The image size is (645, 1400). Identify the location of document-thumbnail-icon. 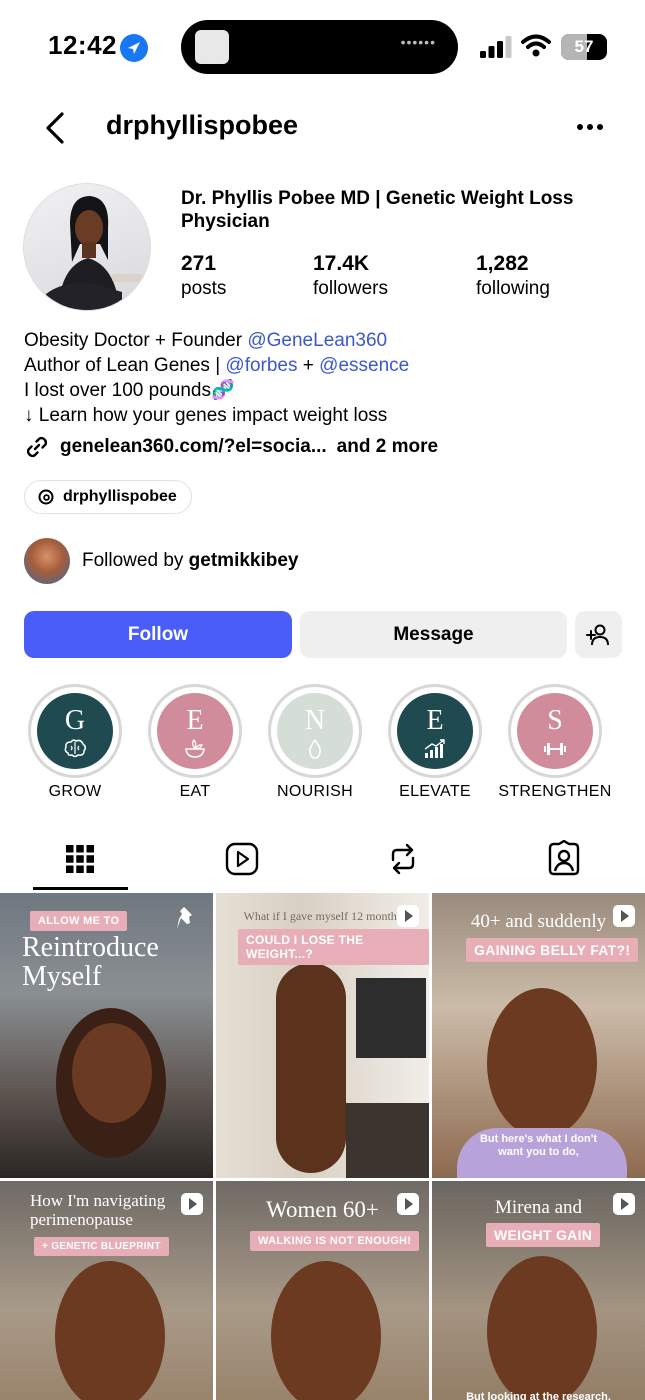
(212, 47).